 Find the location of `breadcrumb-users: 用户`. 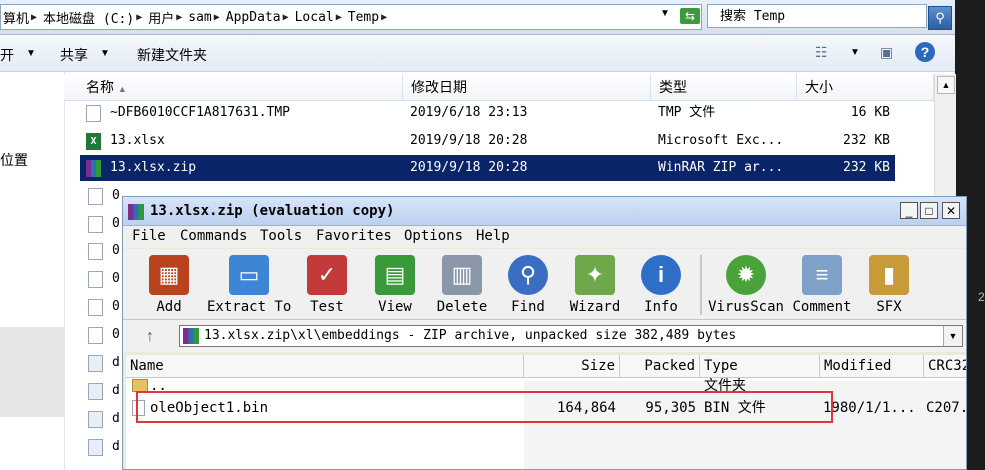

breadcrumb-users: 用户 is located at coordinates (161, 17).